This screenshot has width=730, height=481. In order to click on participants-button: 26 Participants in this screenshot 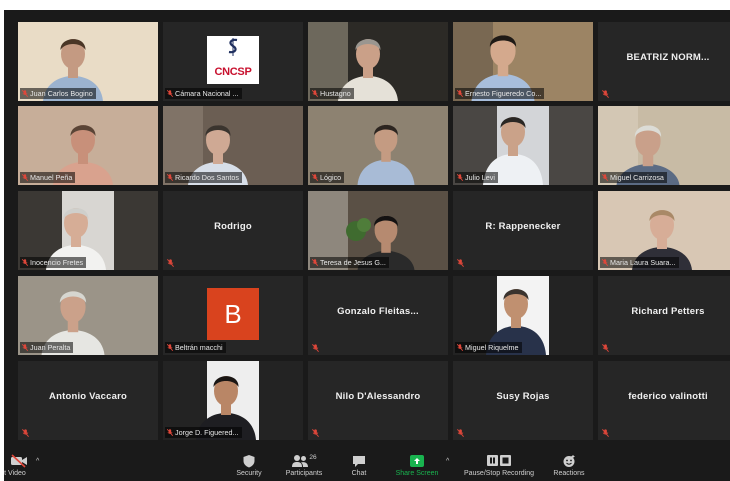, I will do `click(304, 465)`.